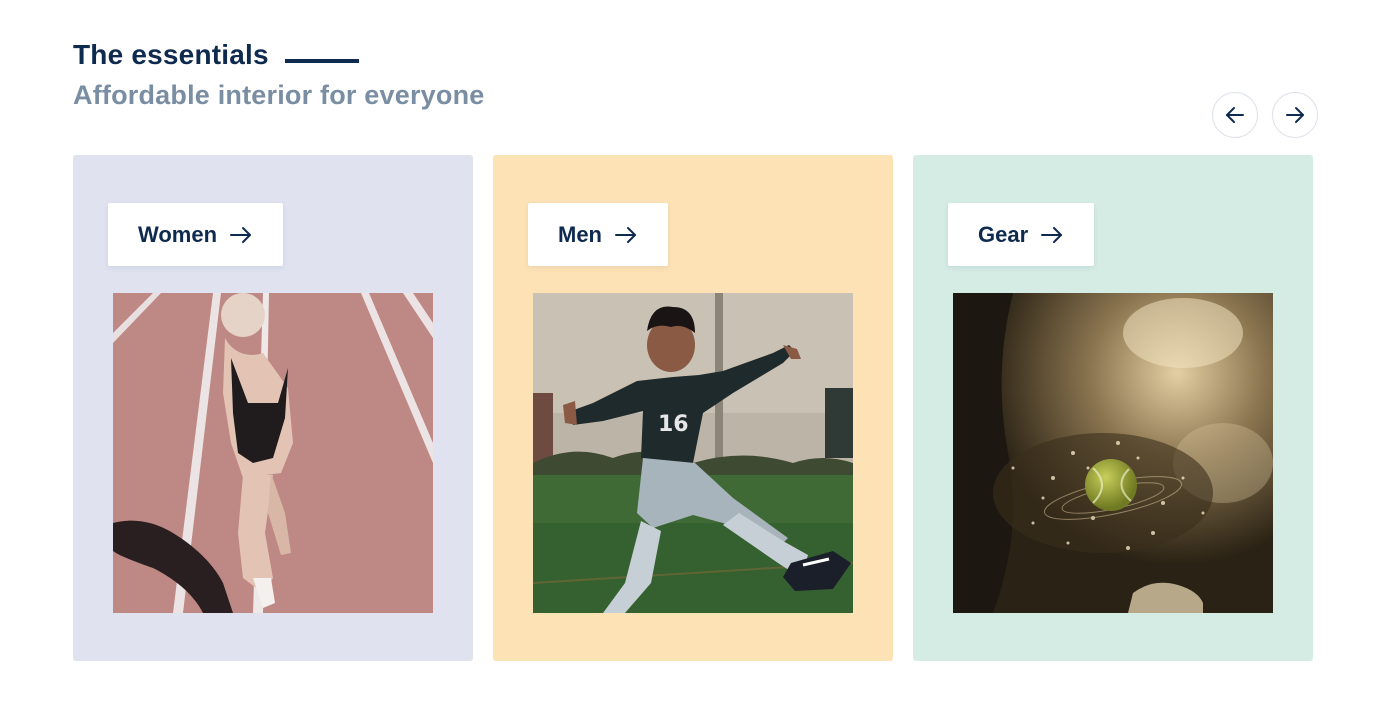 Image resolution: width=1385 pixels, height=706 pixels. I want to click on section-subtitle: Affordable interior for everyone, so click(279, 95).